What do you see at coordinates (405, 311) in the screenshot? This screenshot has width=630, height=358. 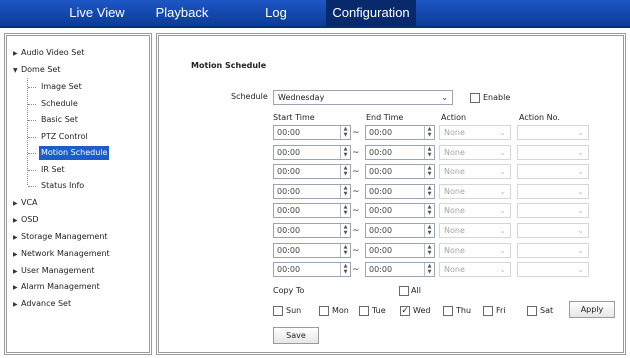 I see `day-checkbox-wed: ✓` at bounding box center [405, 311].